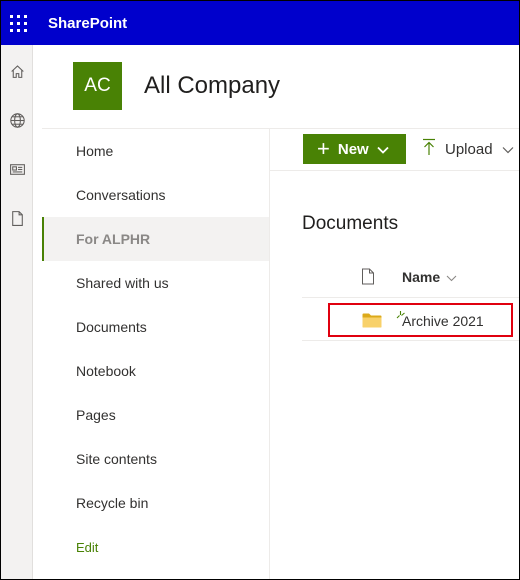 This screenshot has width=520, height=580. Describe the element at coordinates (155, 547) in the screenshot. I see `nav-edit-link: Edit` at that location.